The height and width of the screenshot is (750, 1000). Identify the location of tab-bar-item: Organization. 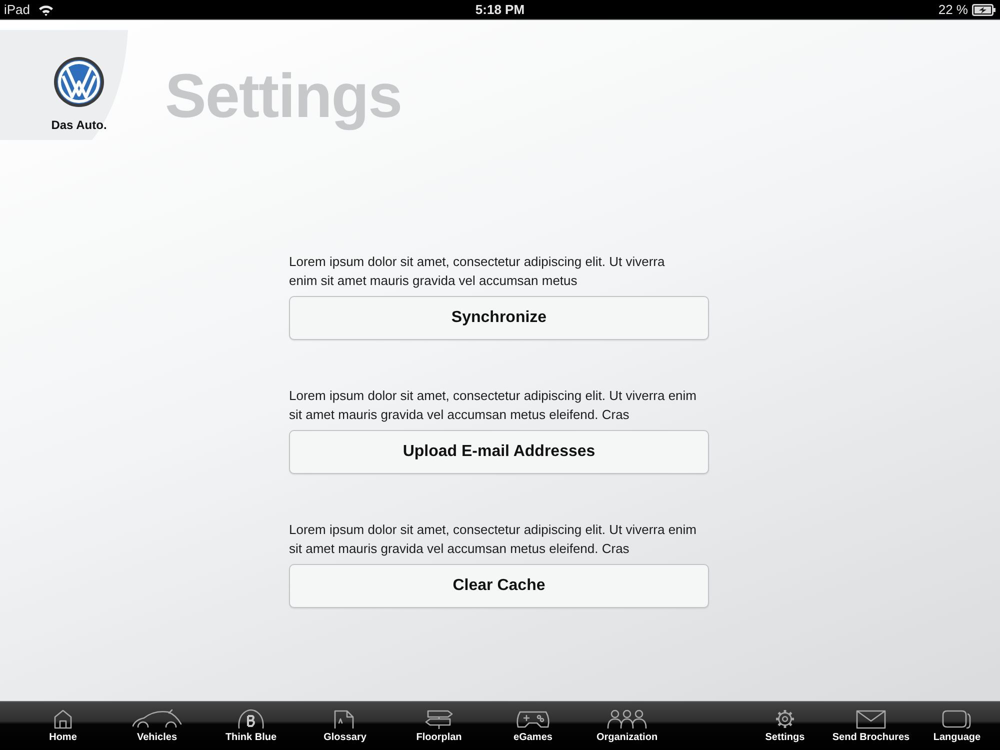
(627, 726).